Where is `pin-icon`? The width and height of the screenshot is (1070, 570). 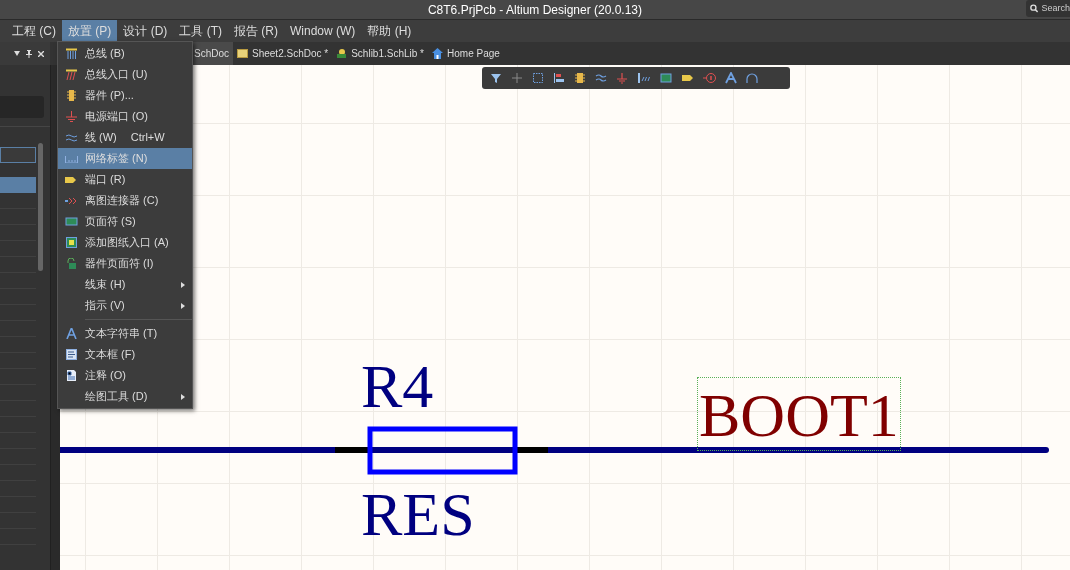
pin-icon is located at coordinates (29, 53).